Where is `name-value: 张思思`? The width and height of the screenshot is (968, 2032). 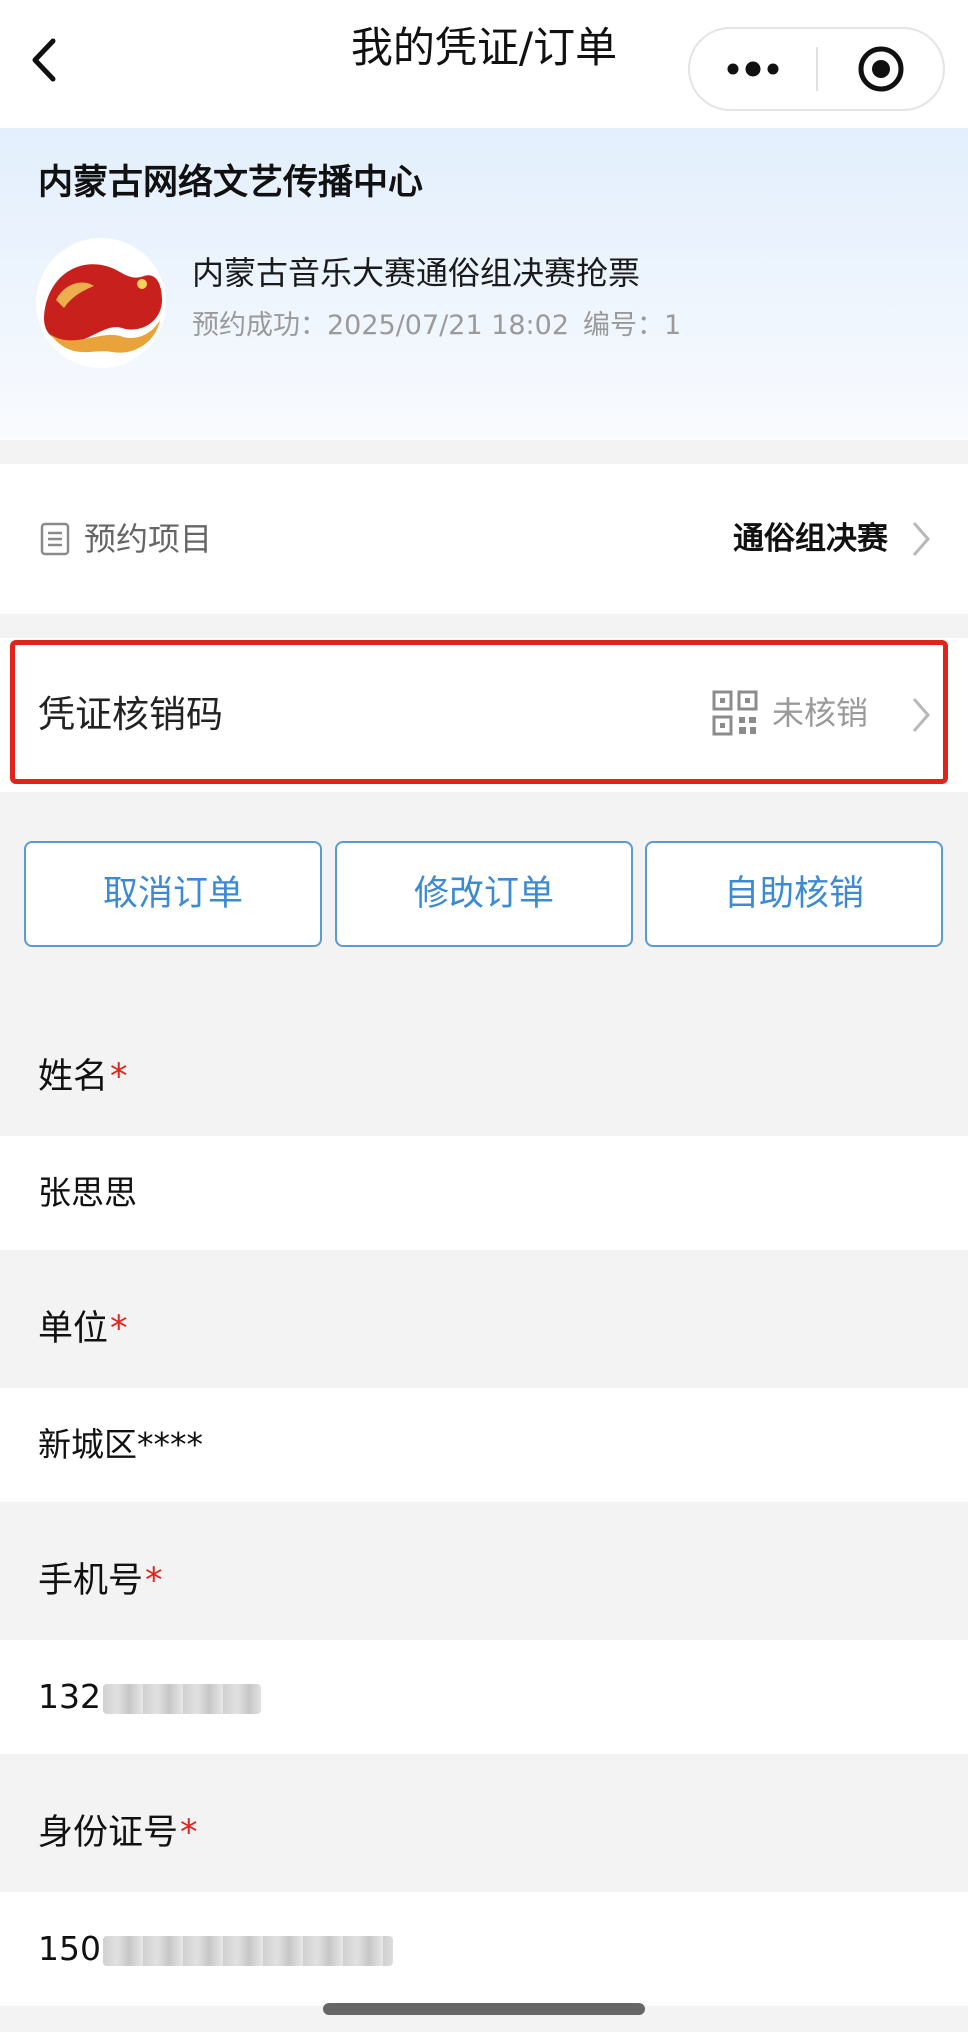
name-value: 张思思 is located at coordinates (87, 1192).